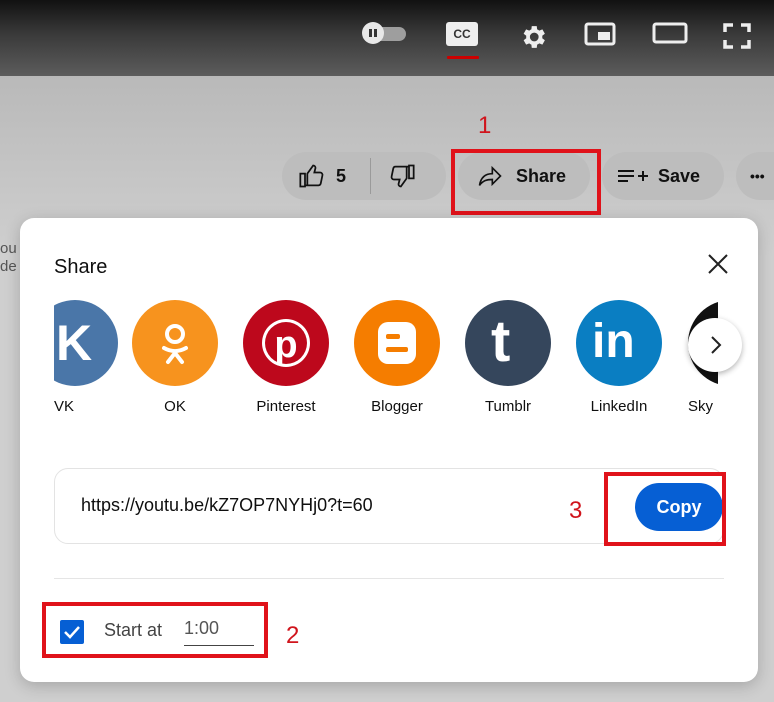  What do you see at coordinates (385, 33) in the screenshot?
I see `autoplay-toggle` at bounding box center [385, 33].